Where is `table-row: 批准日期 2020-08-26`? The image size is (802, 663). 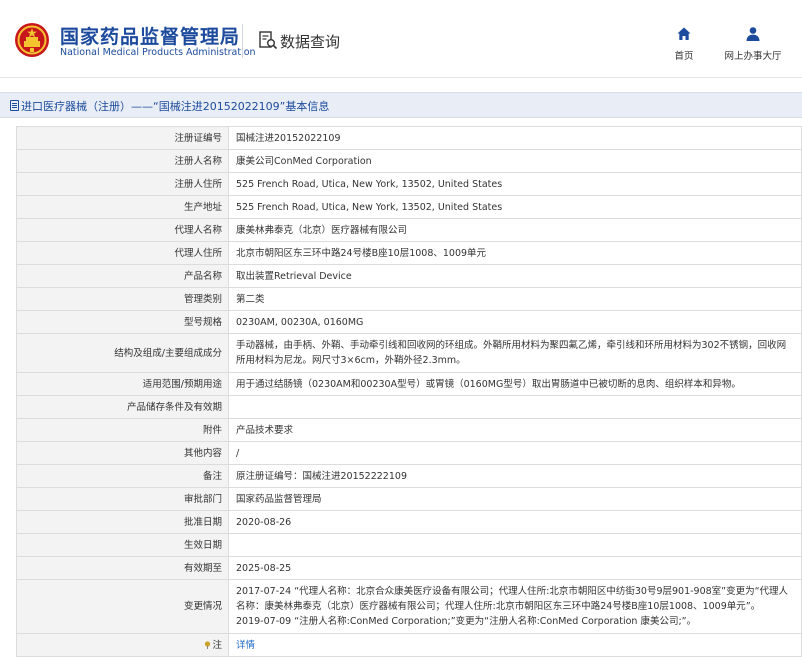
table-row: 批准日期 2020-08-26 is located at coordinates (409, 522).